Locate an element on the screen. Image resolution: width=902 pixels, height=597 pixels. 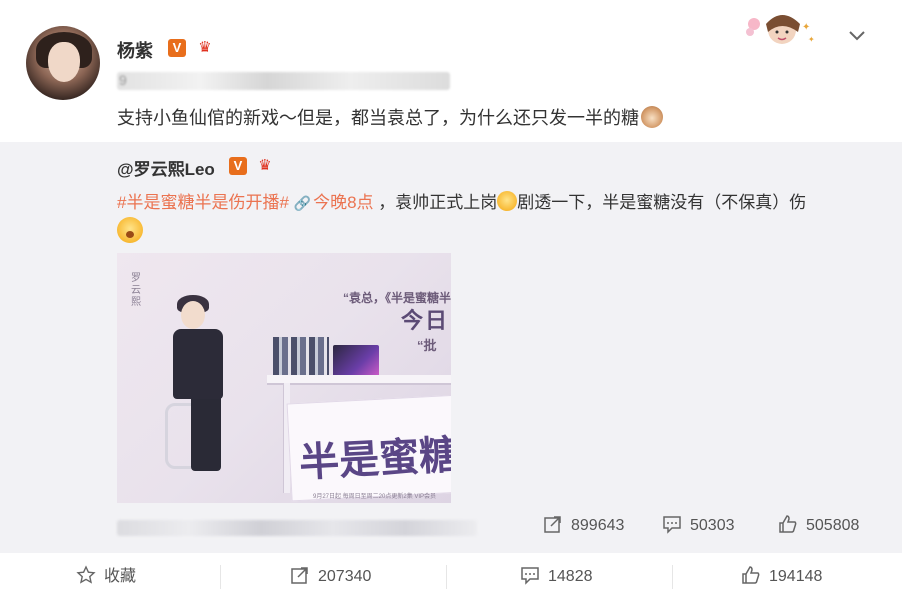
repost-link: 🔗 今晚8点 is located at coordinates (334, 202).